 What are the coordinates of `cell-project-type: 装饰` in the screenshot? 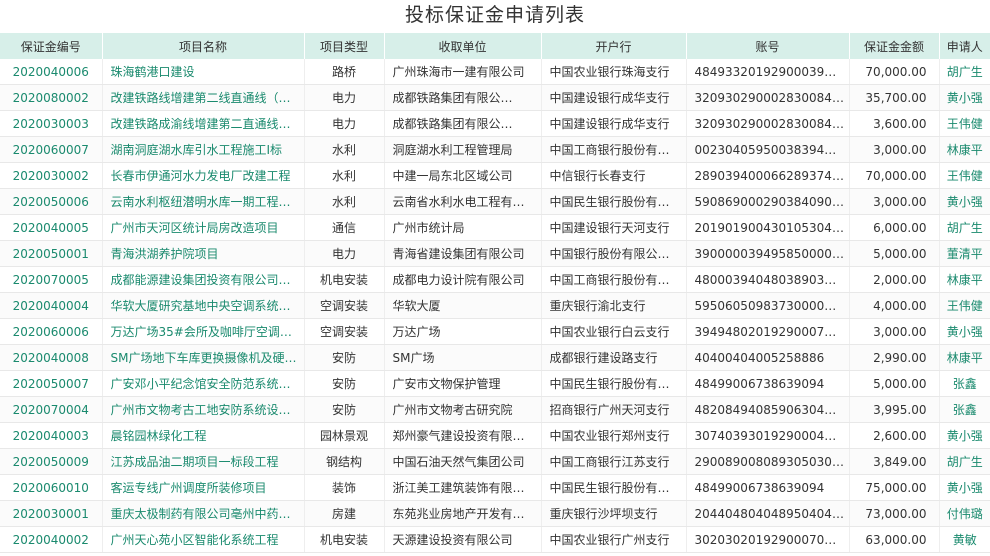 It's located at (343, 487).